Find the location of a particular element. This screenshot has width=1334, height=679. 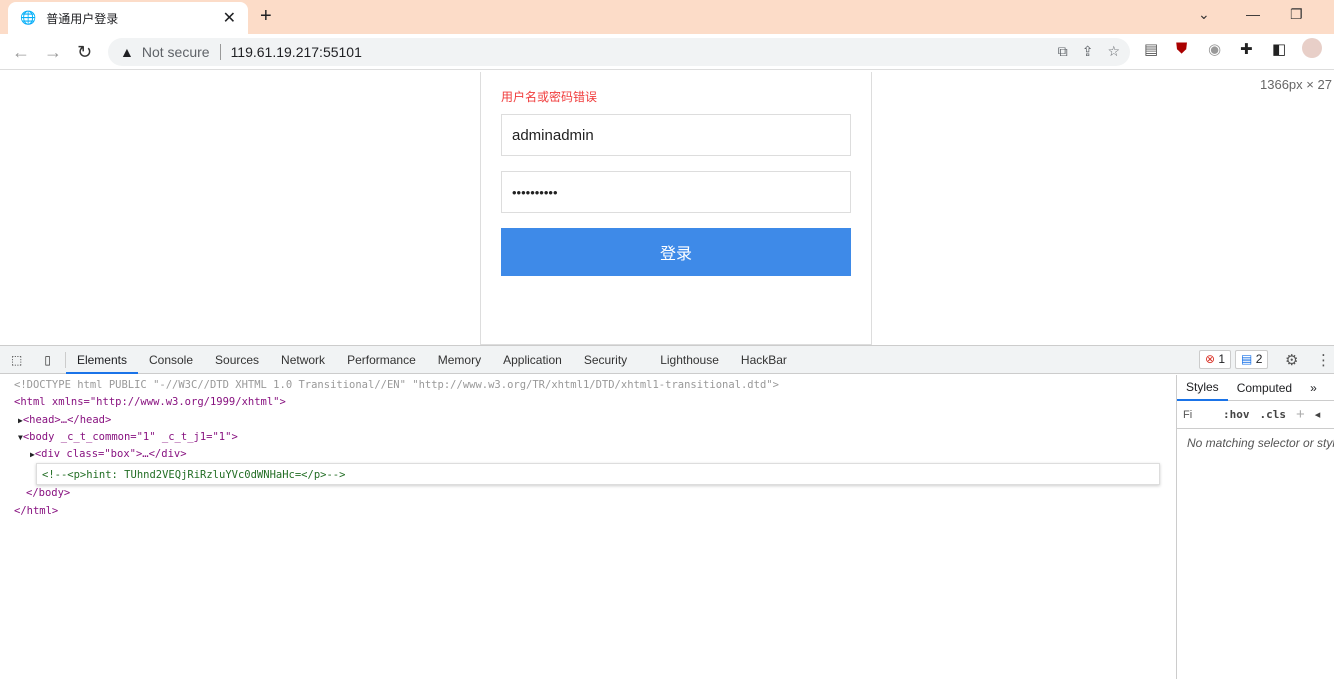

tab-computed: Computed is located at coordinates (1264, 388).